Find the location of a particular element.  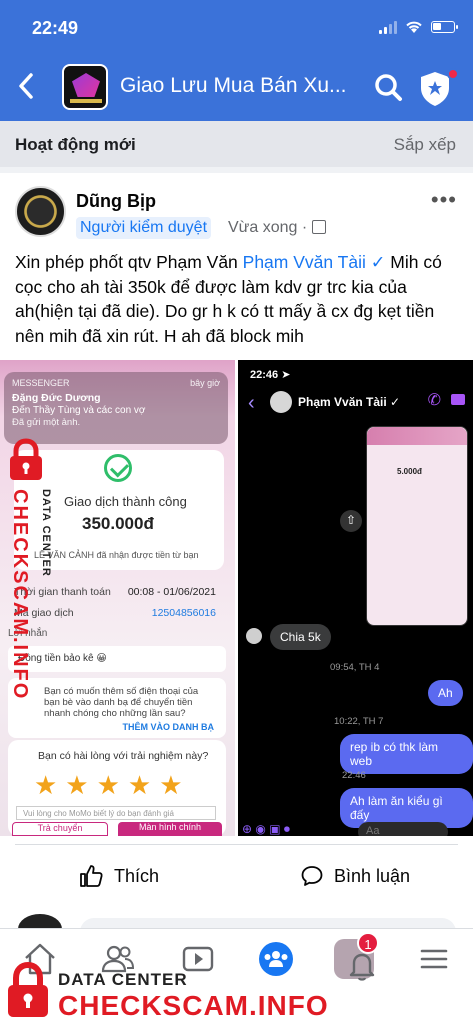

watermark-data-center: DATA CENTER is located at coordinates (46, 533).